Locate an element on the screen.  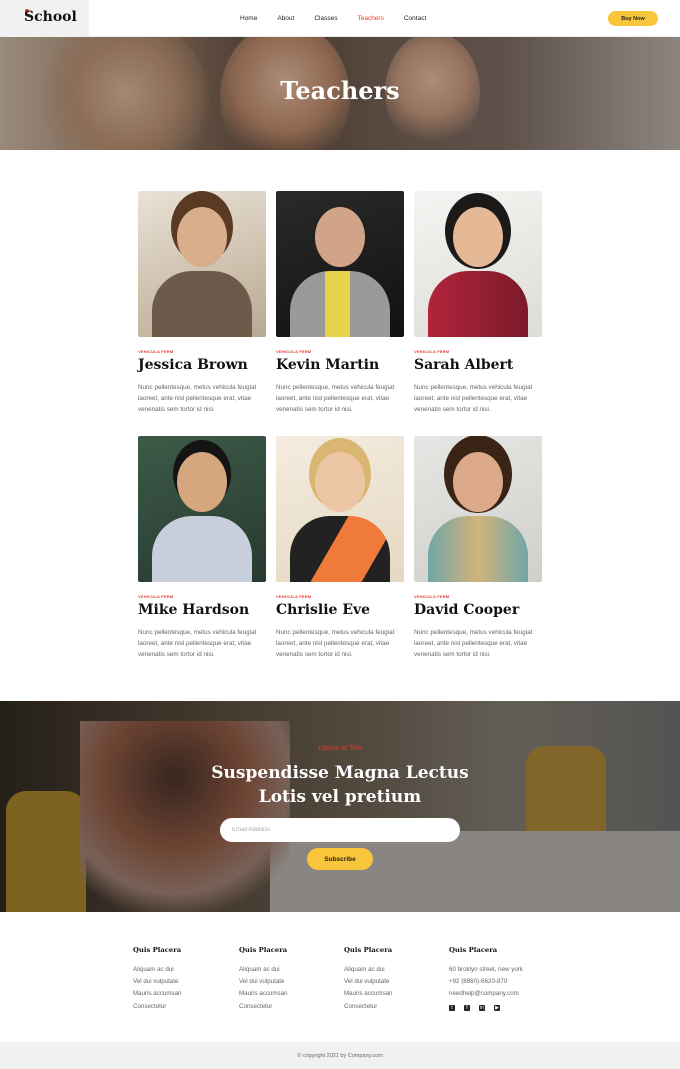
nav-teachers: Teachers is located at coordinates (370, 18).